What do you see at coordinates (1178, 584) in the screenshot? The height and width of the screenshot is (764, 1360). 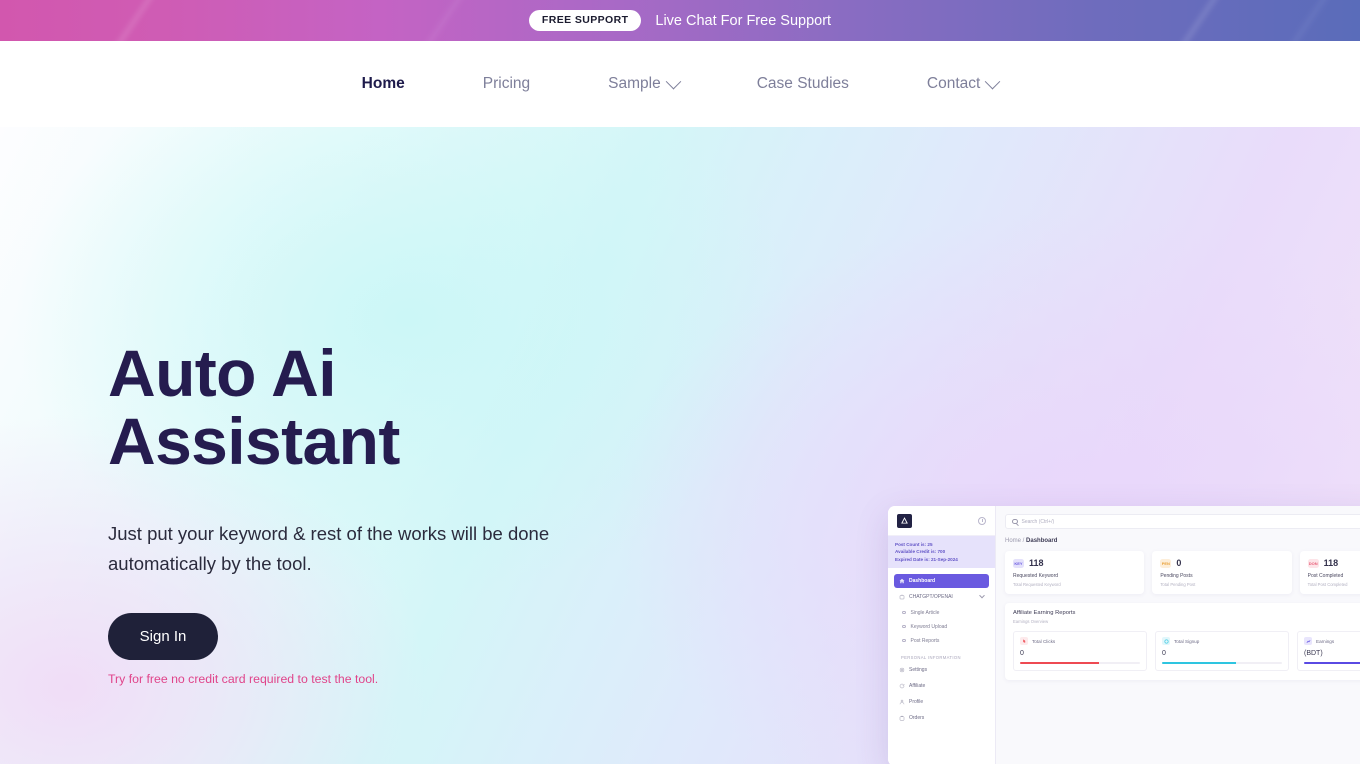 I see `stat-sublabel: Total Pending Post` at bounding box center [1178, 584].